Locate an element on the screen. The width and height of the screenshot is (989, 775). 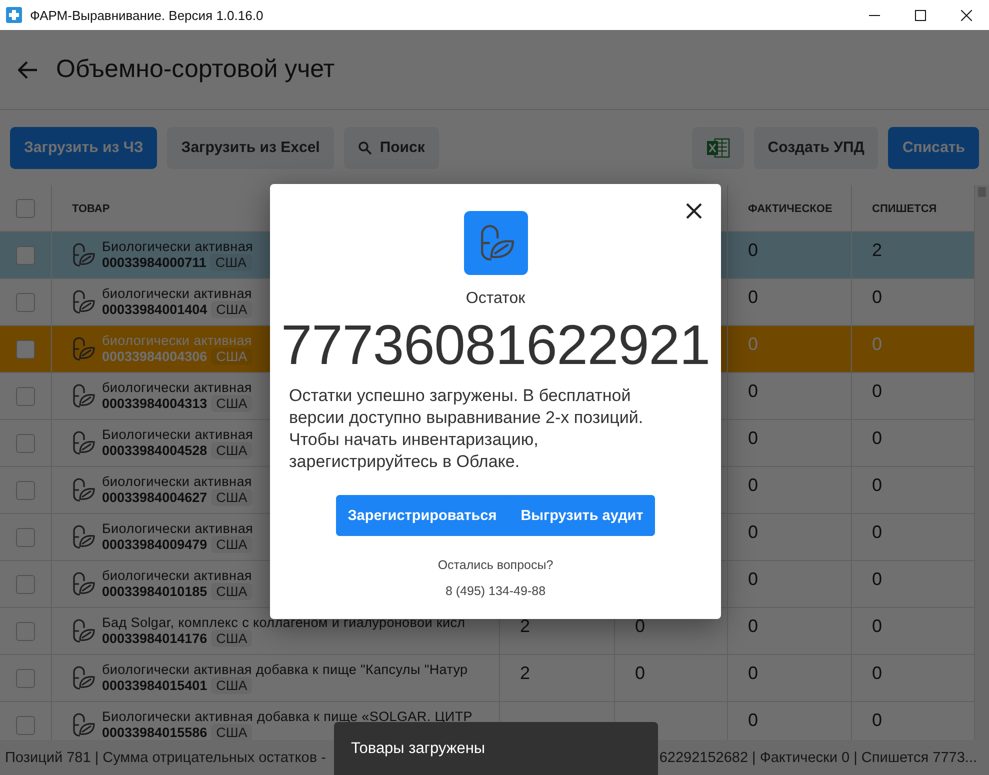
product-code: 00033984000711 is located at coordinates (154, 262).